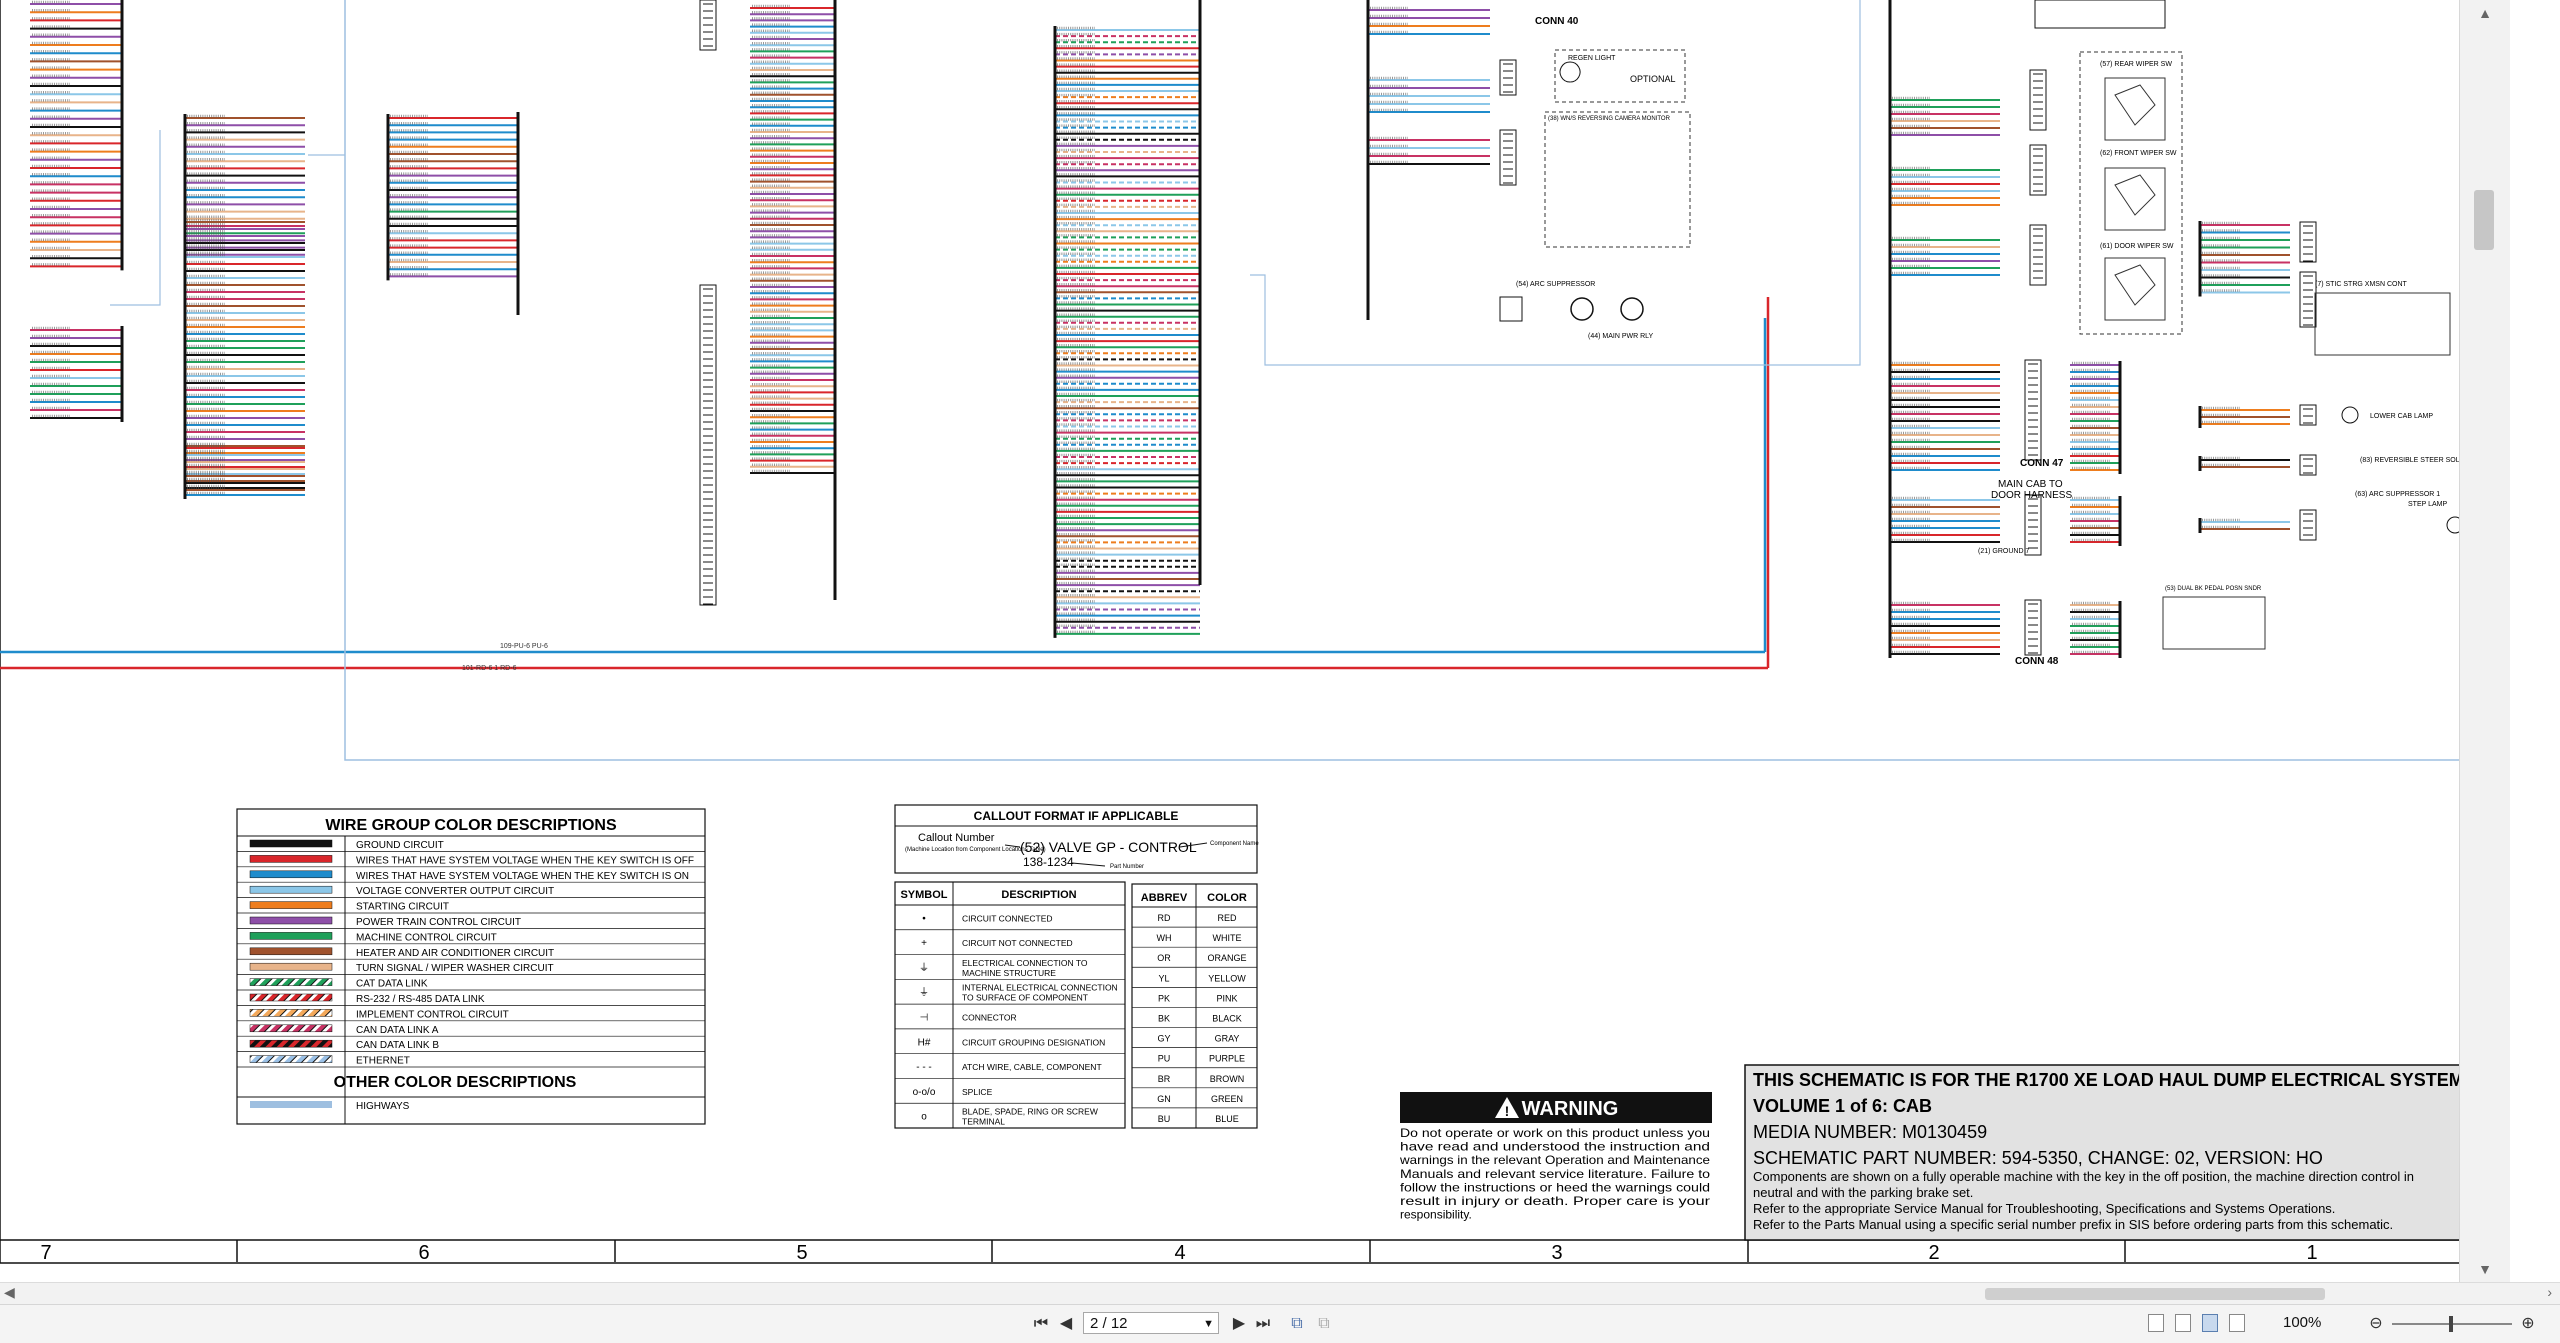 The width and height of the screenshot is (2560, 1343). What do you see at coordinates (1164, 1059) in the screenshot?
I see `abbrev-code: PU` at bounding box center [1164, 1059].